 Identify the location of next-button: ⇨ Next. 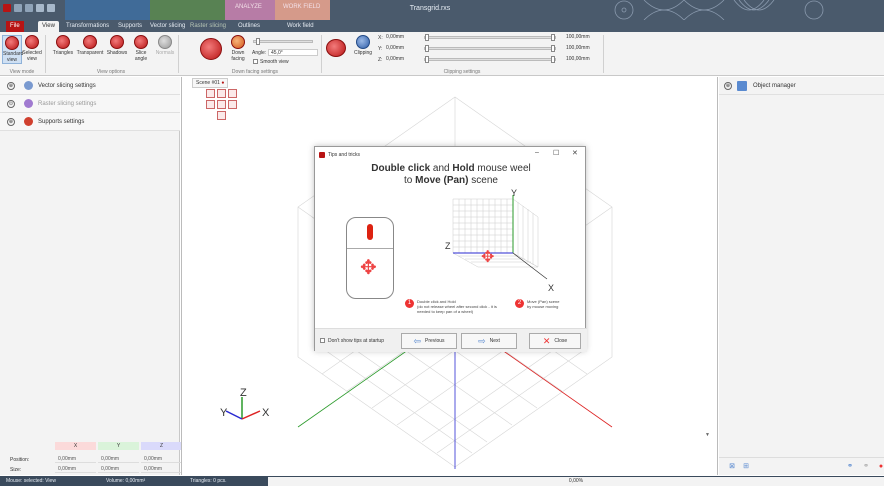
(489, 341).